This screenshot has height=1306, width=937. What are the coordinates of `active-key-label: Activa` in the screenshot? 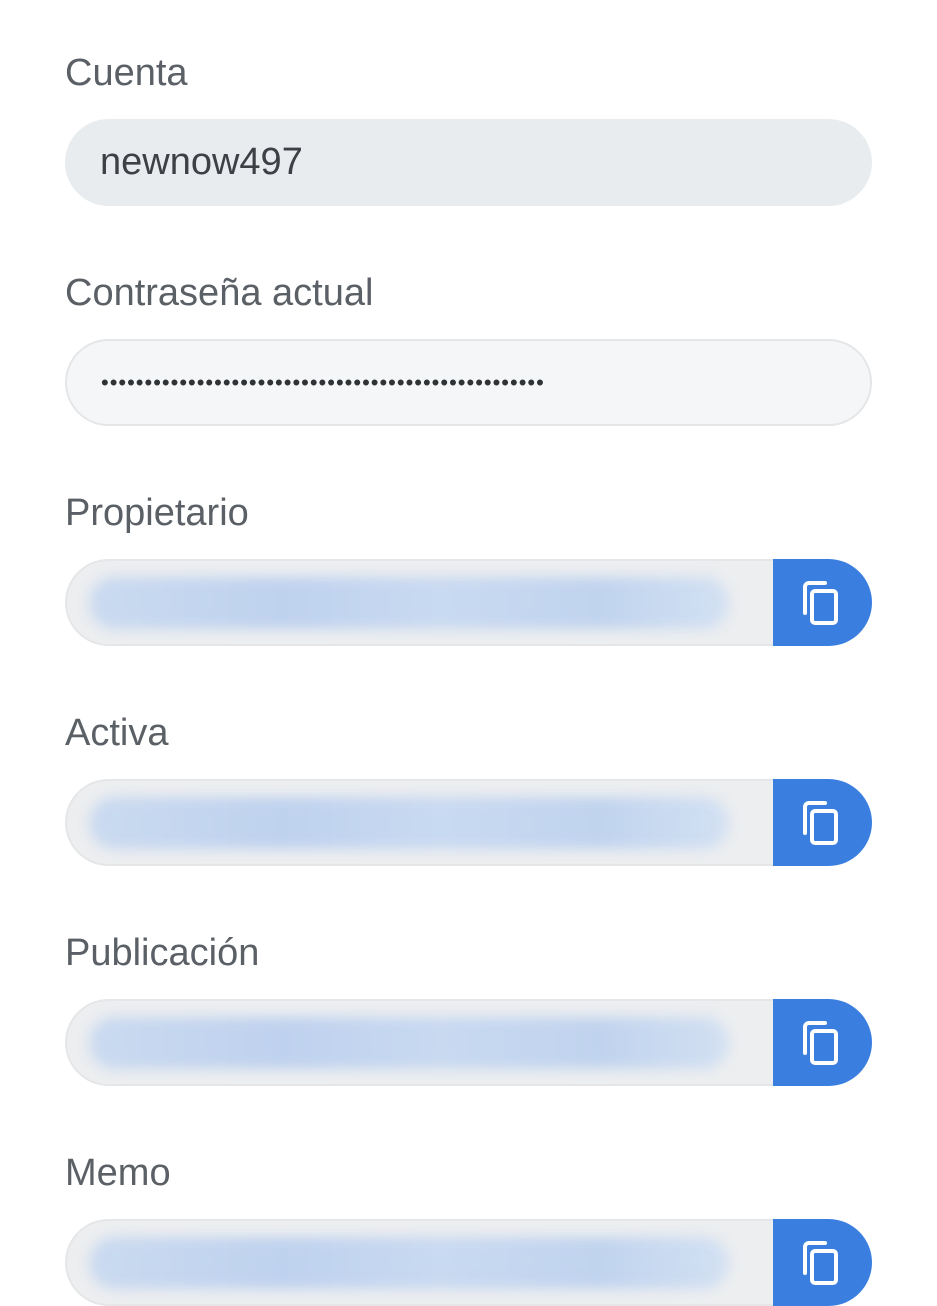 It's located at (117, 733).